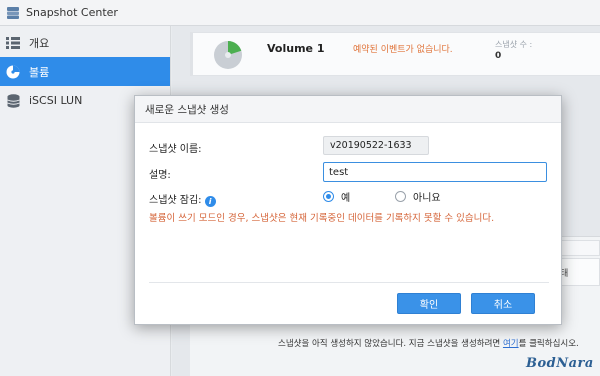 This screenshot has height=376, width=600. I want to click on snapshot-center-icon, so click(13, 12).